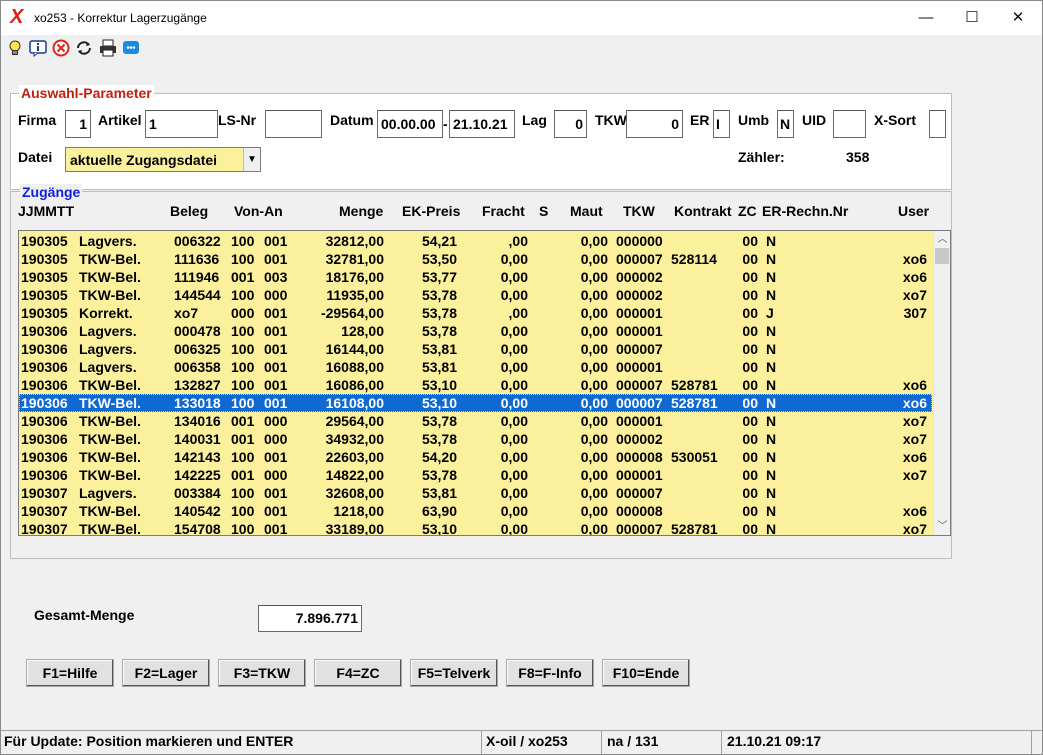 This screenshot has height=755, width=1043. Describe the element at coordinates (354, 259) in the screenshot. I see `cell-menge: 32781,00` at that location.